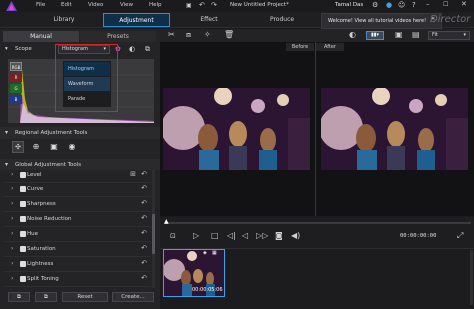  What do you see at coordinates (188, 35) in the screenshot?
I see `stabilize-icon: ⧈` at bounding box center [188, 35].